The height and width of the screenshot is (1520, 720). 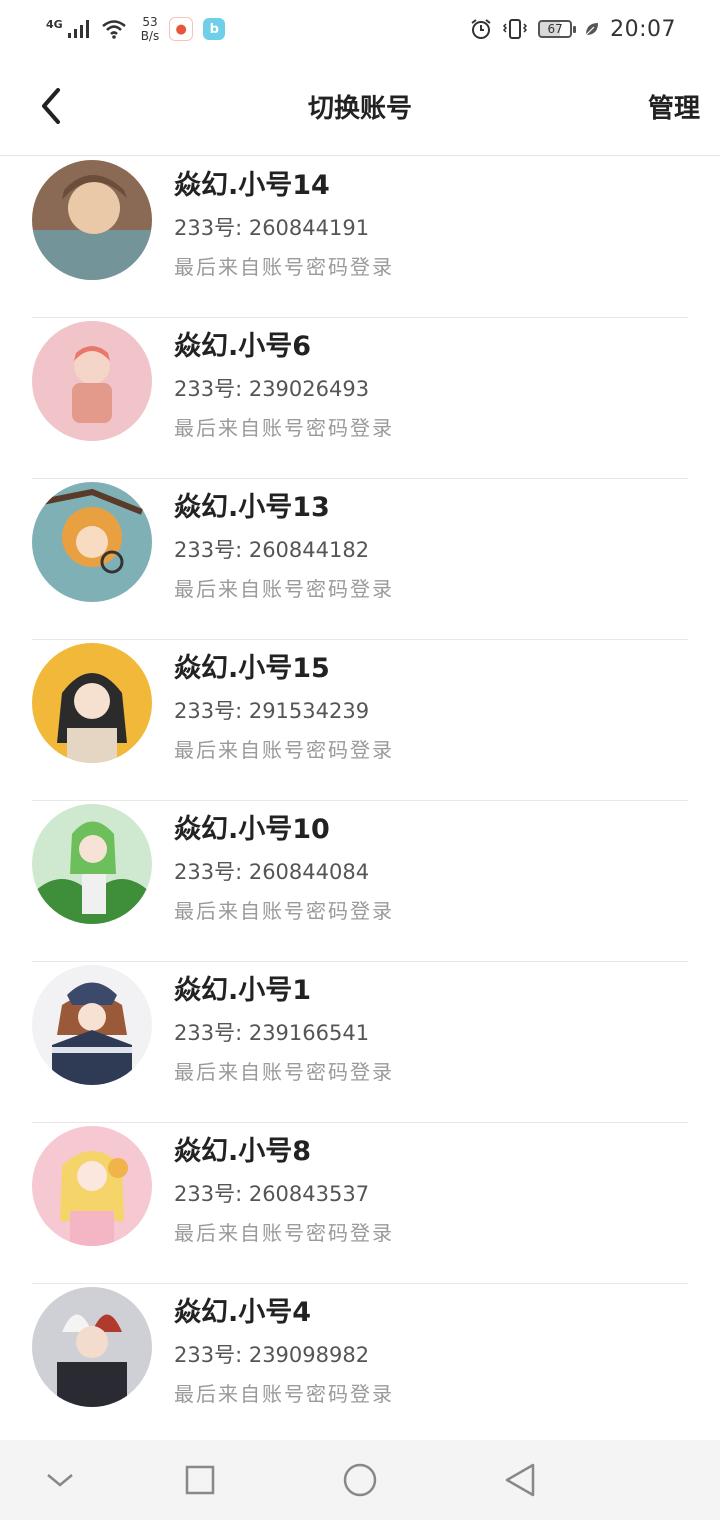 What do you see at coordinates (150, 36) in the screenshot?
I see `speed-unit: B/s` at bounding box center [150, 36].